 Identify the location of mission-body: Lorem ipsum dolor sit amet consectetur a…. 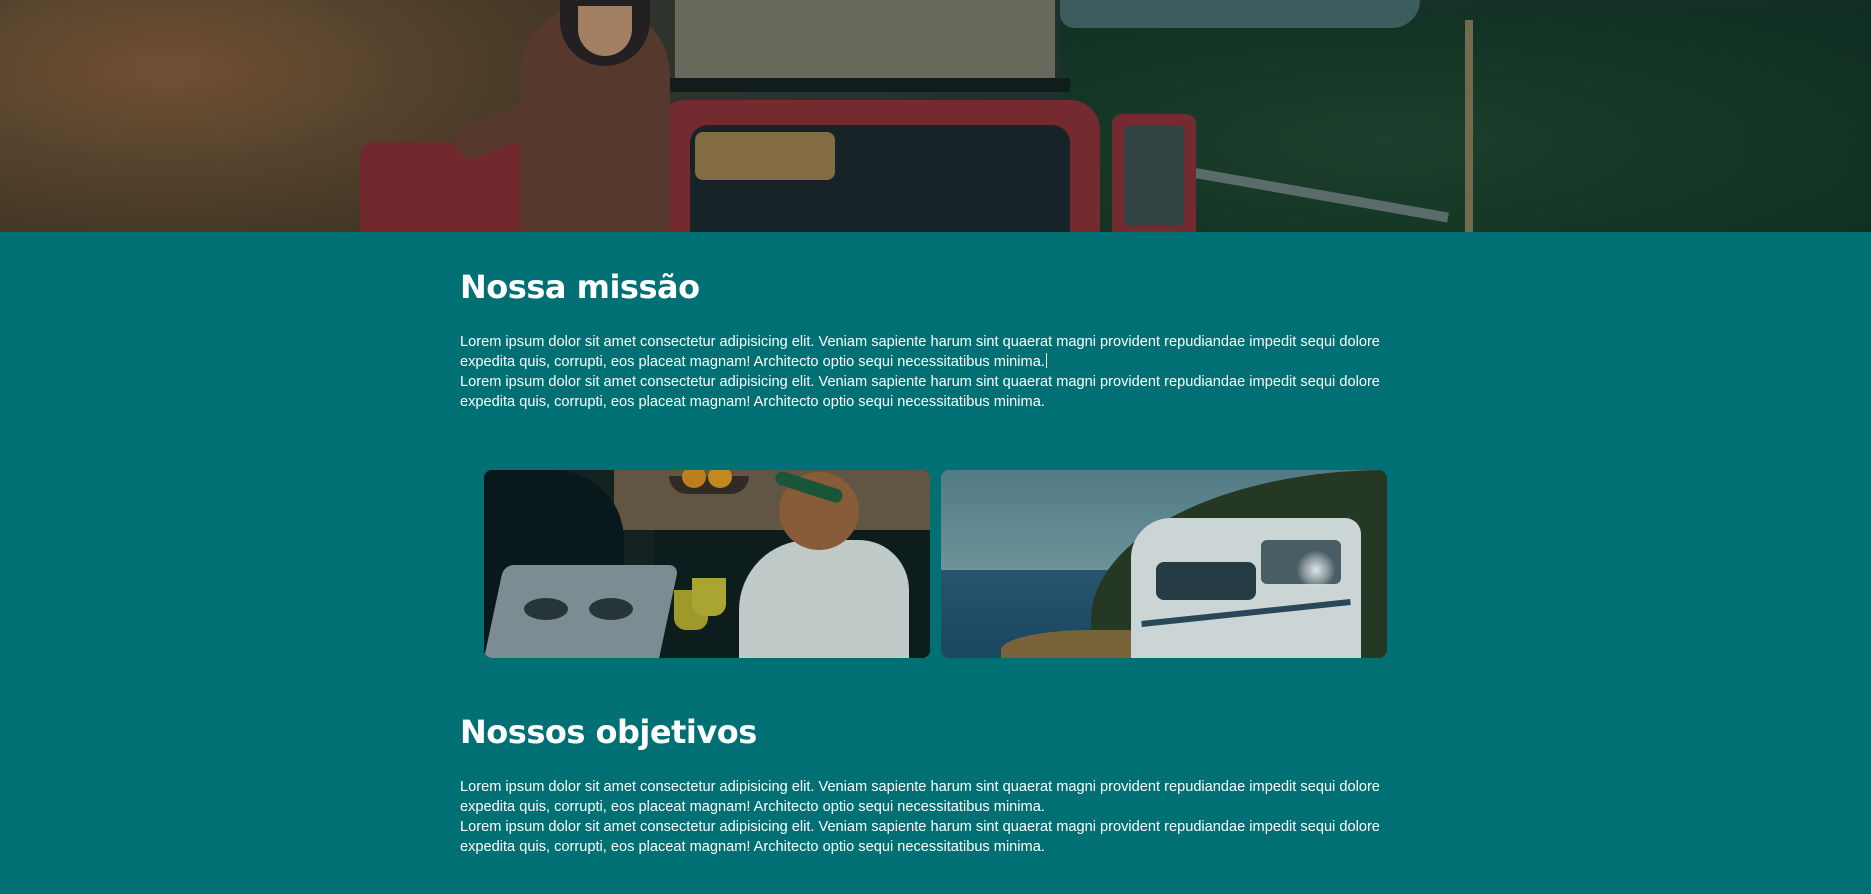
(936, 372).